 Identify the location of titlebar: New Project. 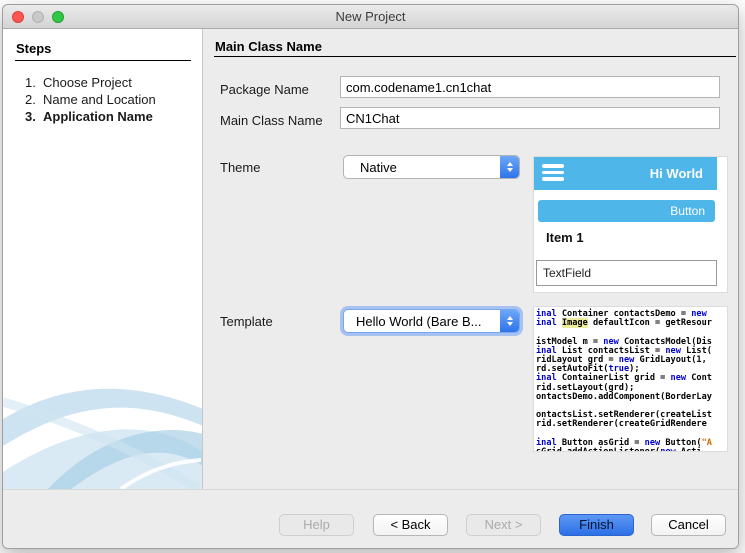
(370, 17).